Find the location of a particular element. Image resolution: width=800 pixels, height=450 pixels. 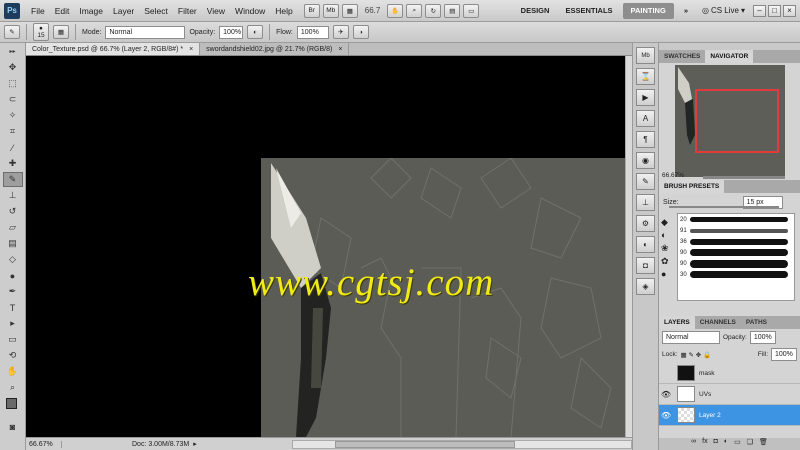

brush-preset-icon: ● is located at coordinates (668, 274).